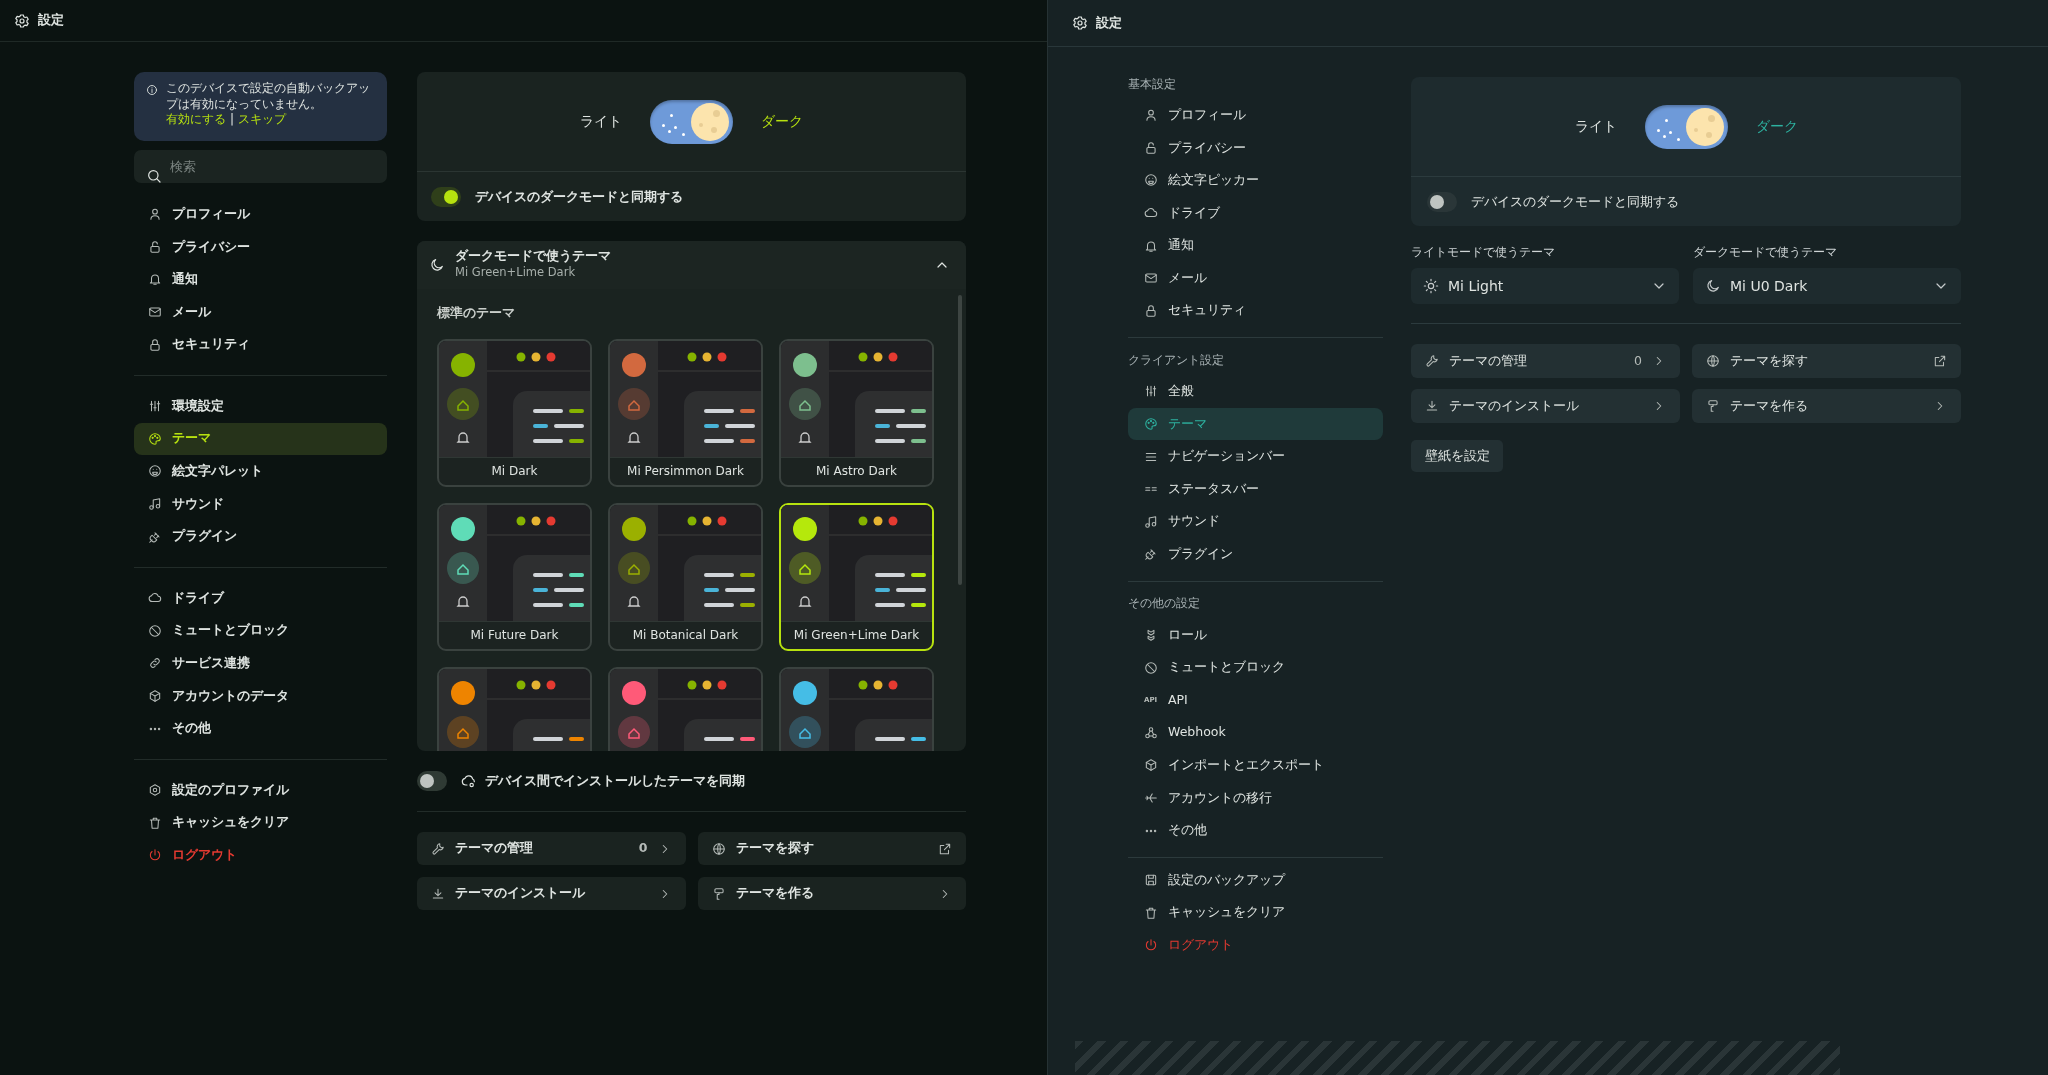  Describe the element at coordinates (155, 344) in the screenshot. I see `padlock-icon` at that location.